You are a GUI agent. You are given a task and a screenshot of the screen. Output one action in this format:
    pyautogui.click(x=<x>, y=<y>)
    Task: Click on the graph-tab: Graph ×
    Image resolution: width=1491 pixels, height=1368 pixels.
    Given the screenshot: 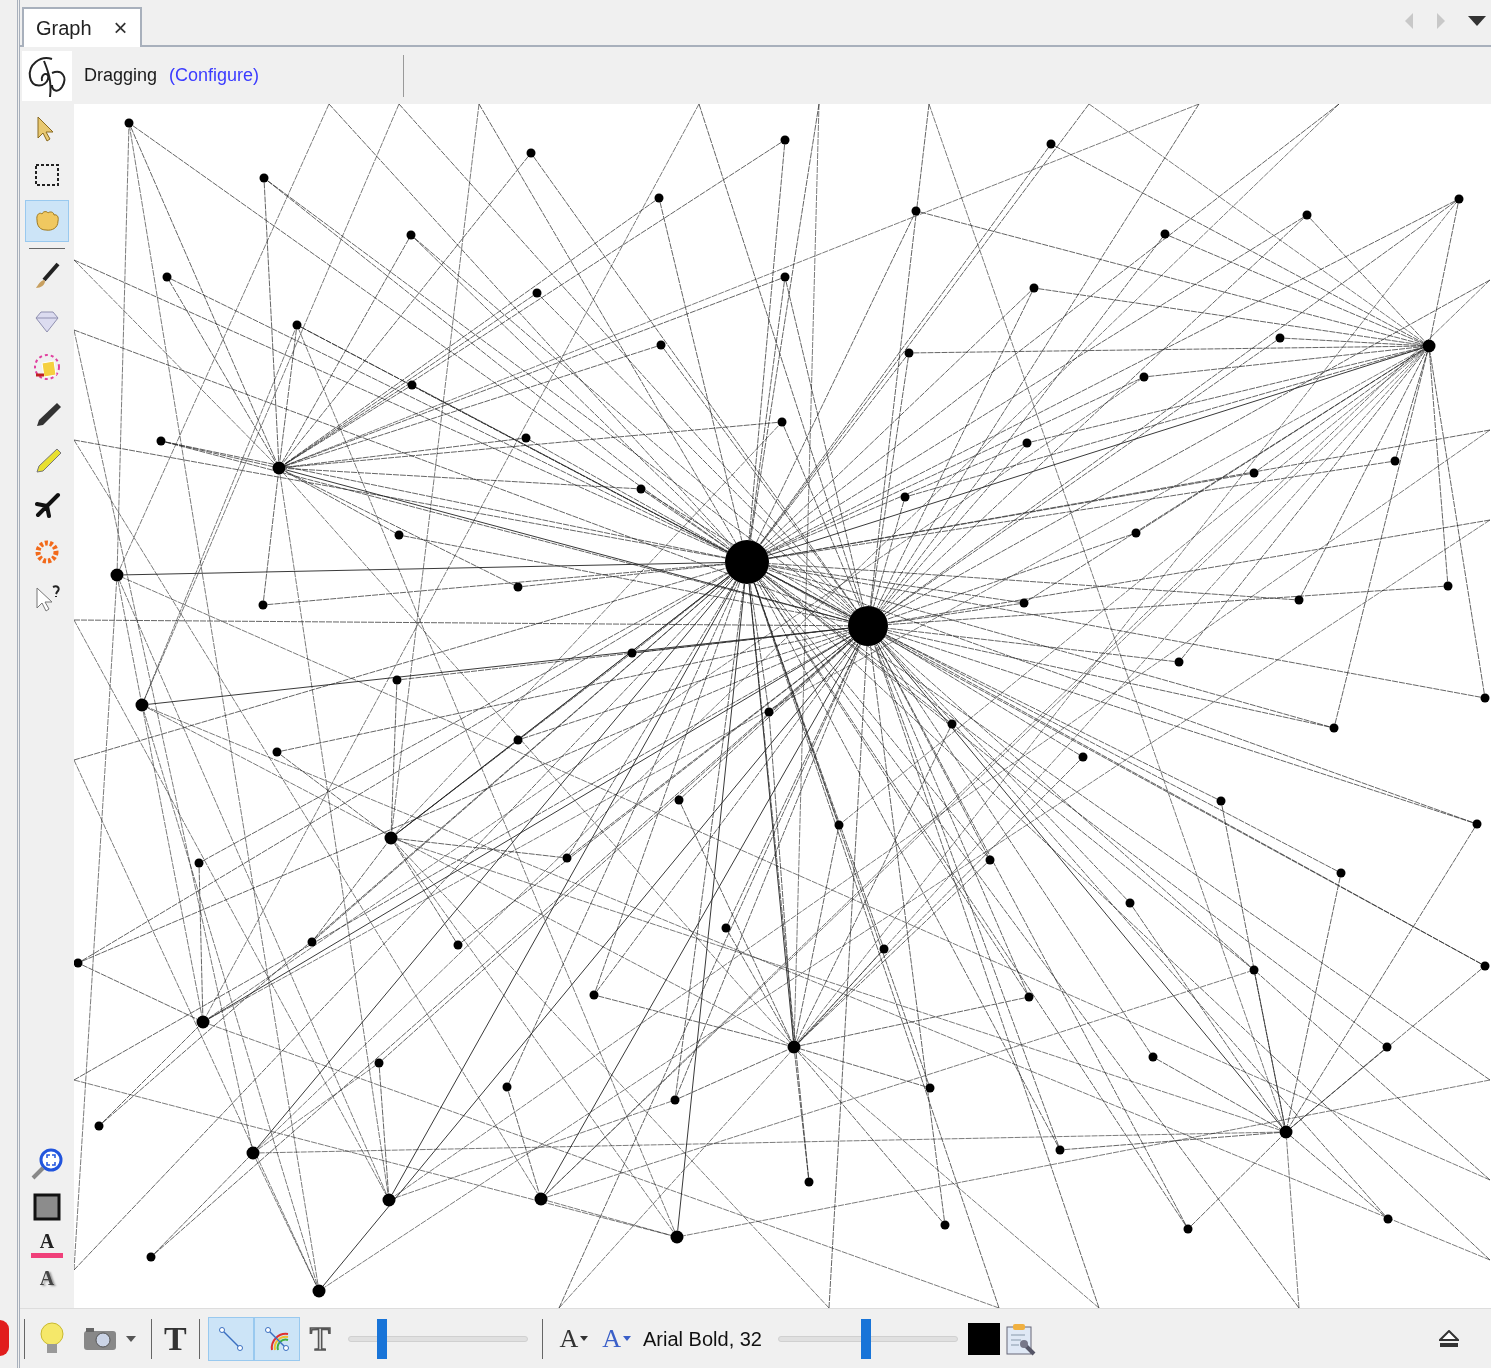 What is the action you would take?
    pyautogui.click(x=82, y=27)
    